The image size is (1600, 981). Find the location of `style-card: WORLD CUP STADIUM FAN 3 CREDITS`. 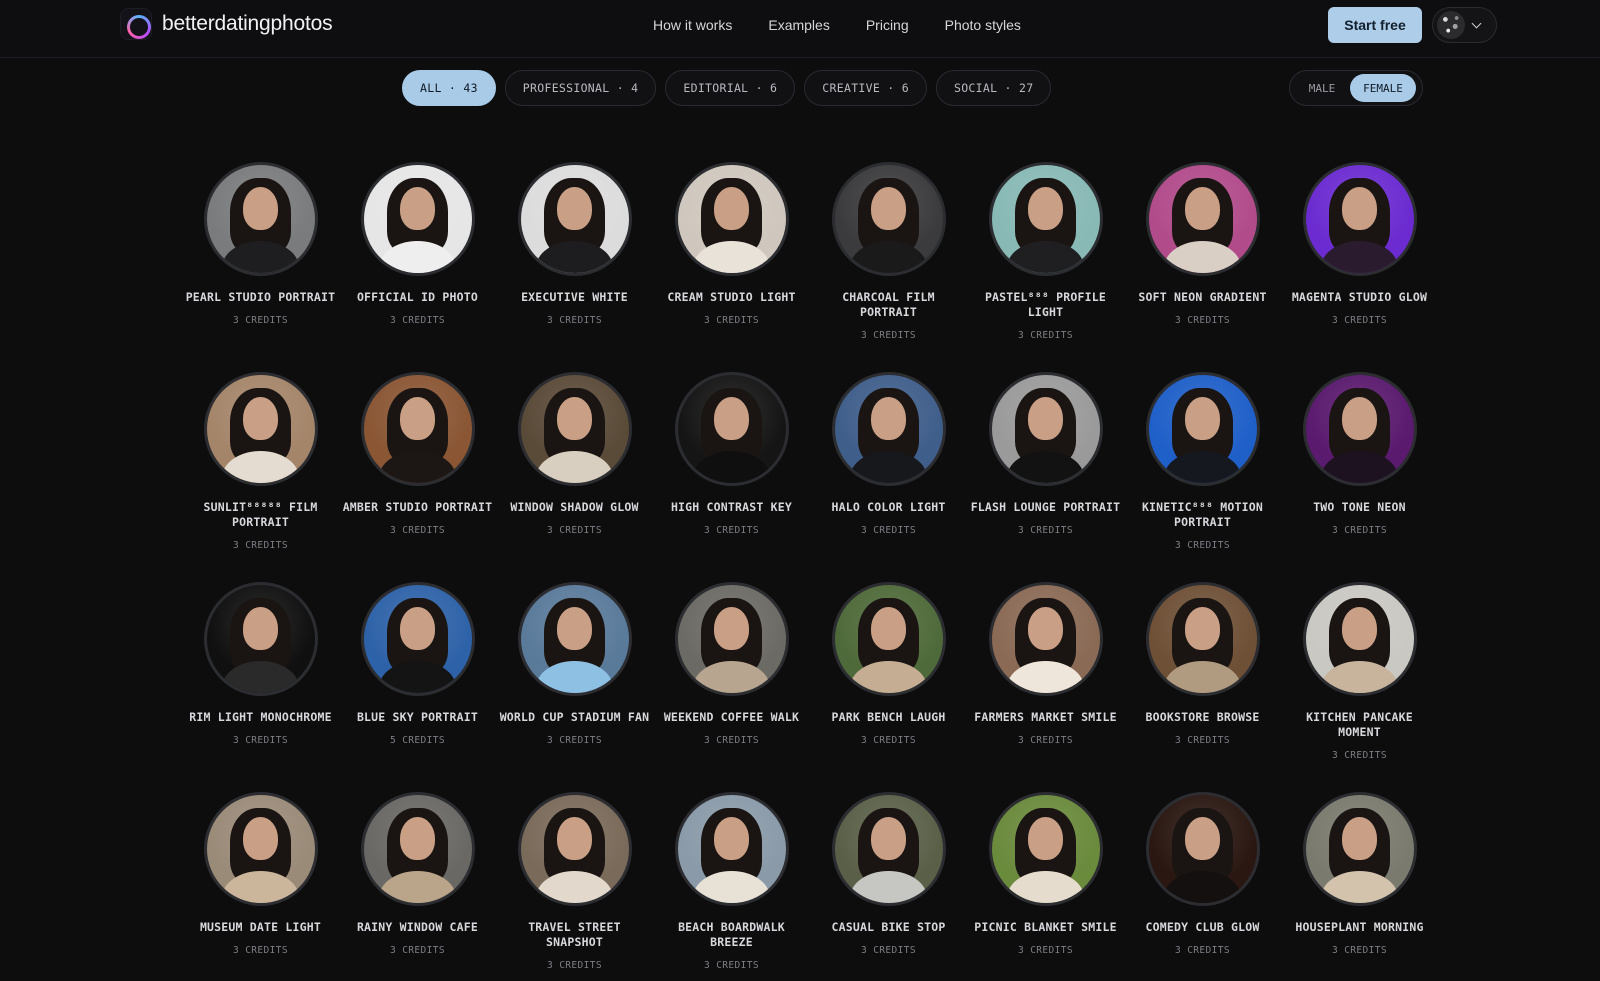

style-card: WORLD CUP STADIUM FAN 3 CREDITS is located at coordinates (574, 687).